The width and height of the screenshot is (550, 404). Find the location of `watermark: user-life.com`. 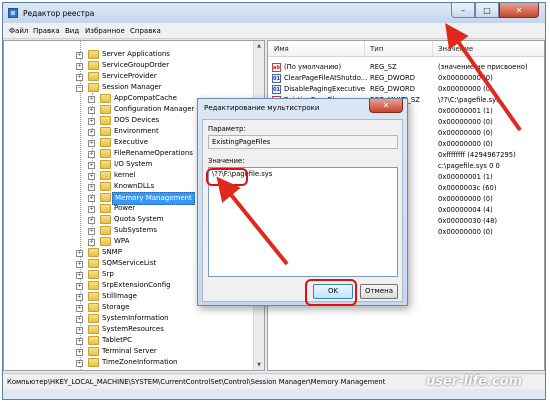

watermark: user-life.com is located at coordinates (474, 381).